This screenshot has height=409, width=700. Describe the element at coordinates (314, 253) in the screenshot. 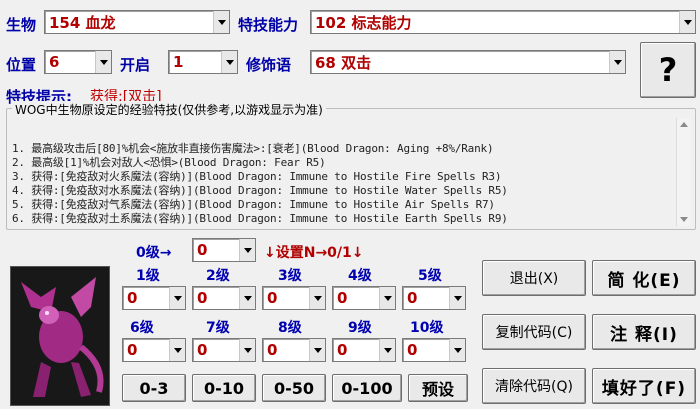

I see `set-n-hint: ↓设置N→0/1↓` at that location.